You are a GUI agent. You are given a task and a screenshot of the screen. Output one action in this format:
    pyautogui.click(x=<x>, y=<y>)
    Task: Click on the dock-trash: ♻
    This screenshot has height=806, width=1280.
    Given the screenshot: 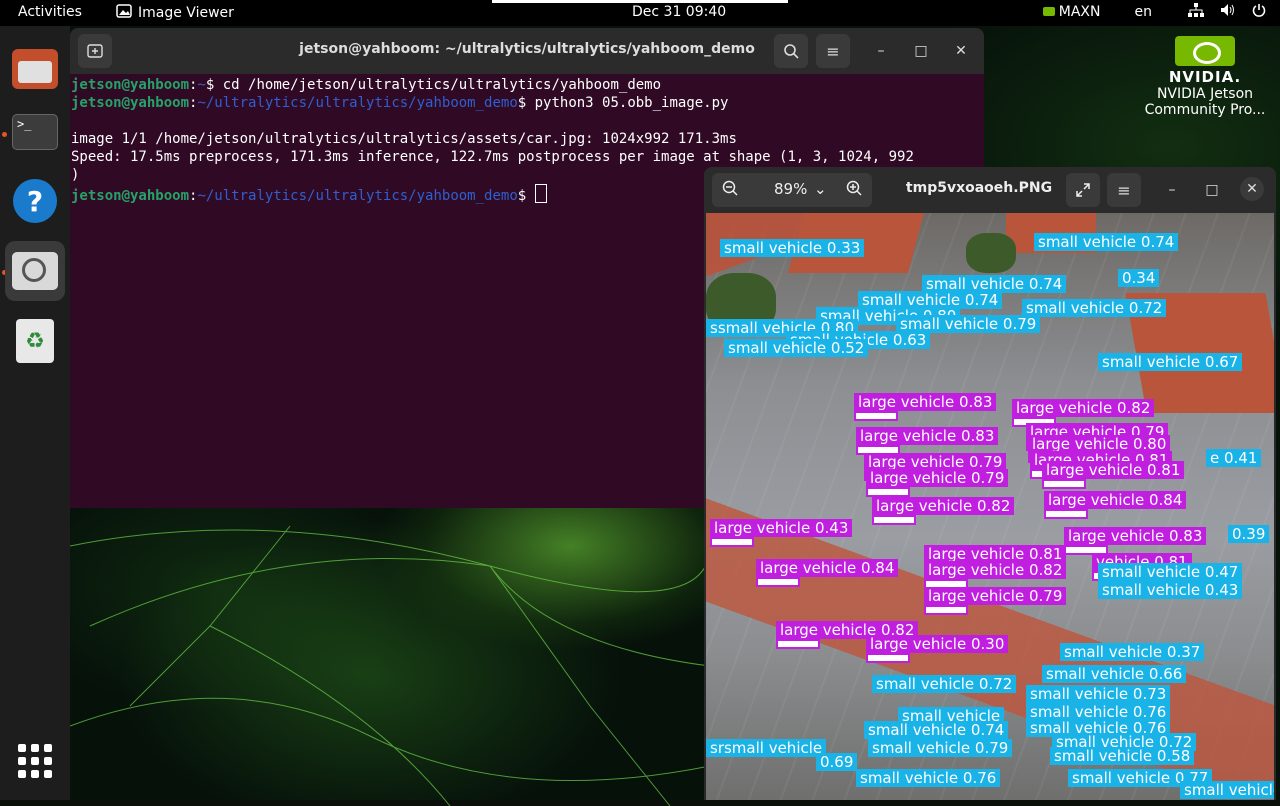 What is the action you would take?
    pyautogui.click(x=35, y=341)
    